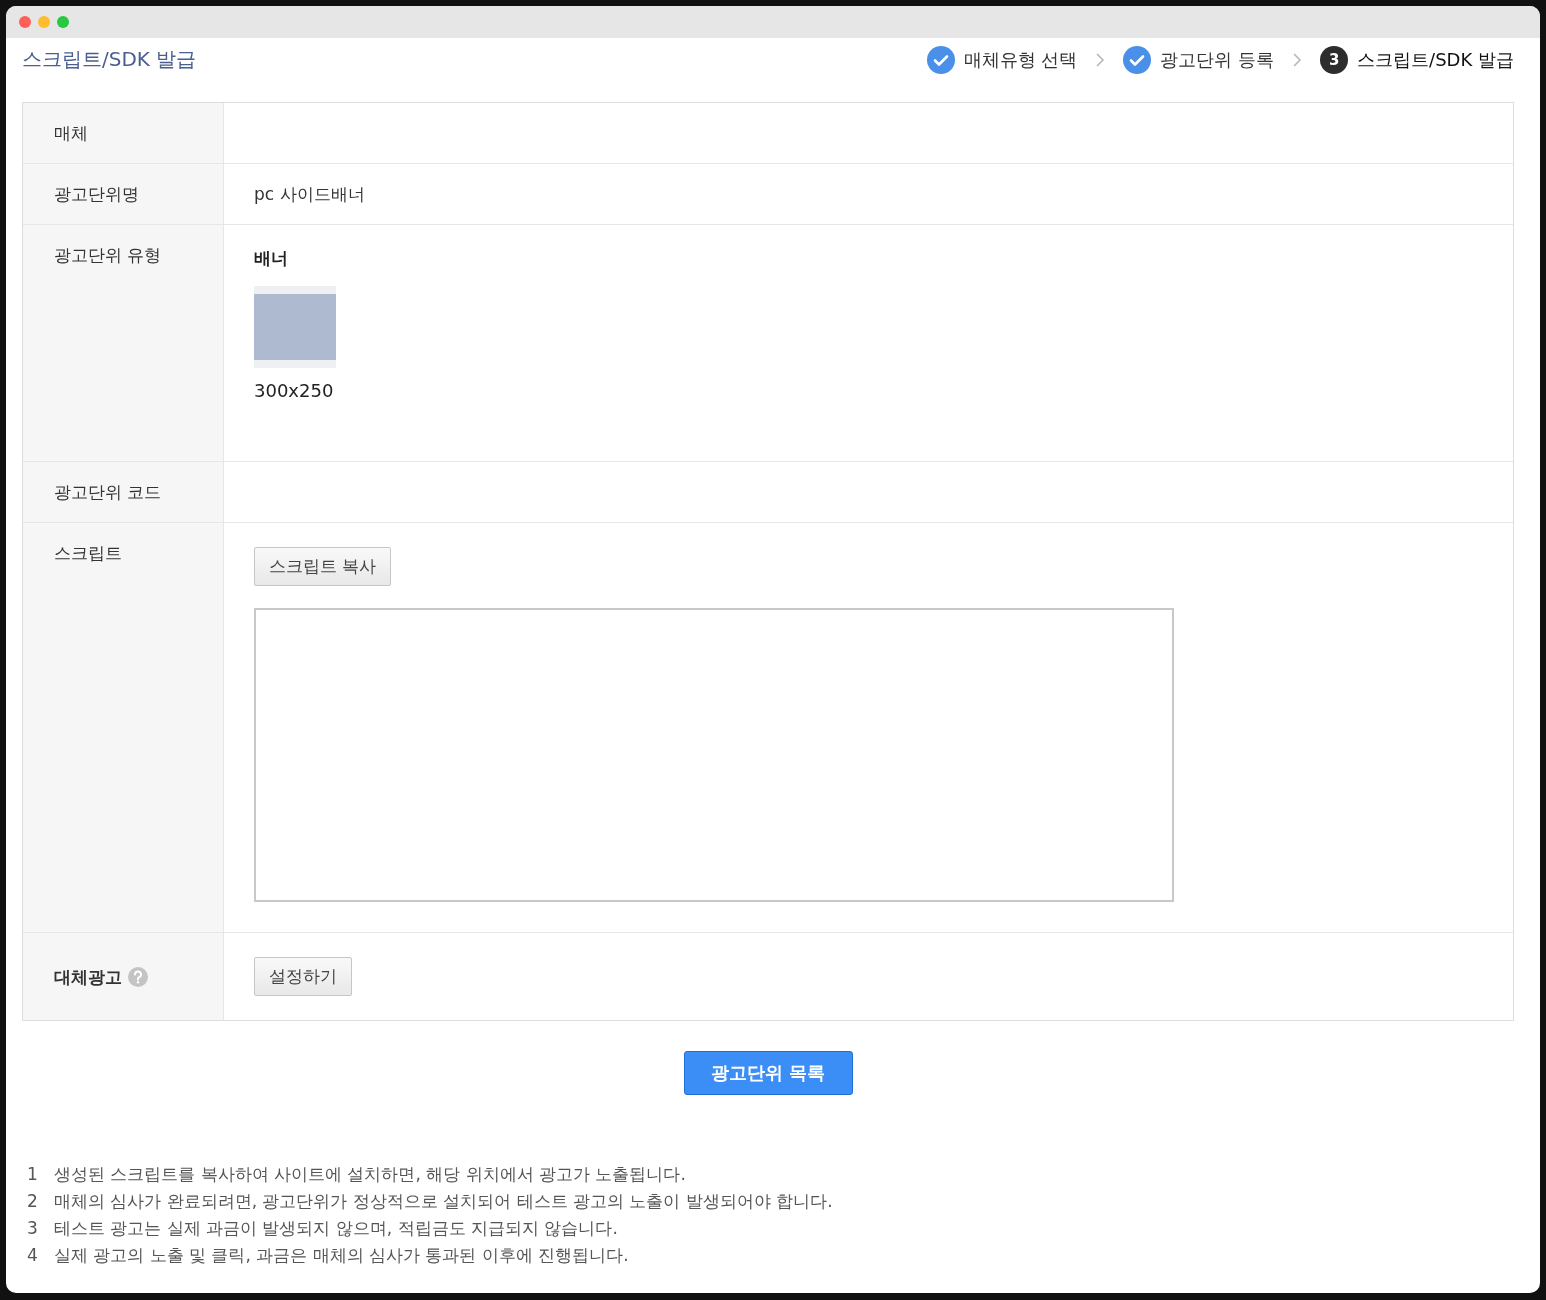  What do you see at coordinates (25, 22) in the screenshot?
I see `close-button` at bounding box center [25, 22].